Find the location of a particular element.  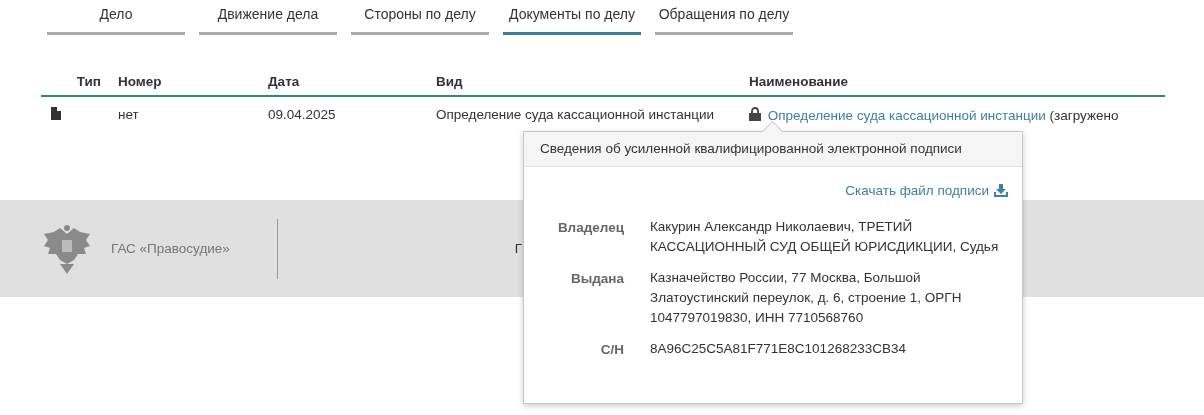

field-value: 8A96C25C5A81F771E8C101268233CB34 is located at coordinates (778, 349).